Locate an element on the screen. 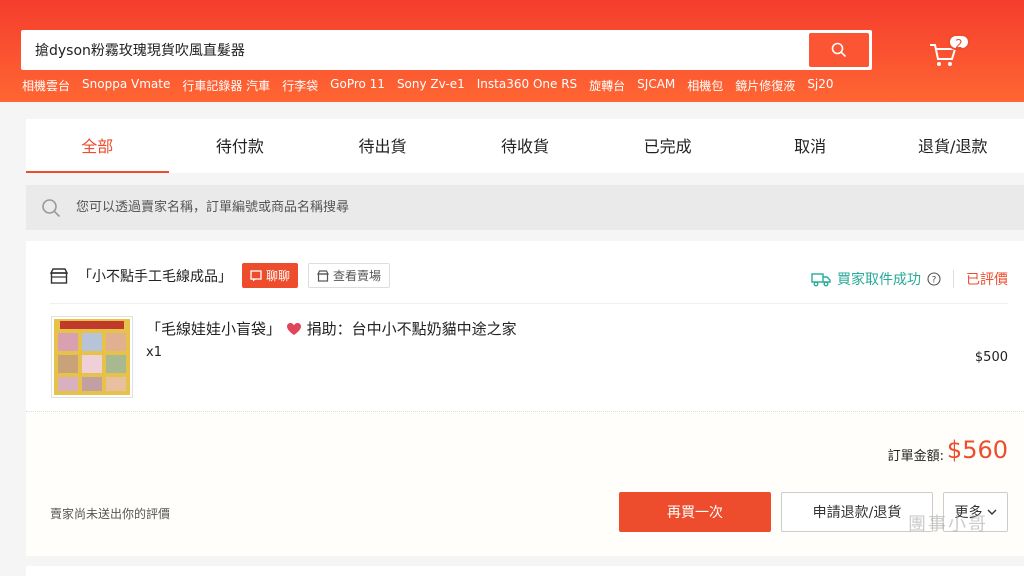 The height and width of the screenshot is (576, 1024). shipping-status: 買家取件成功 is located at coordinates (879, 280).